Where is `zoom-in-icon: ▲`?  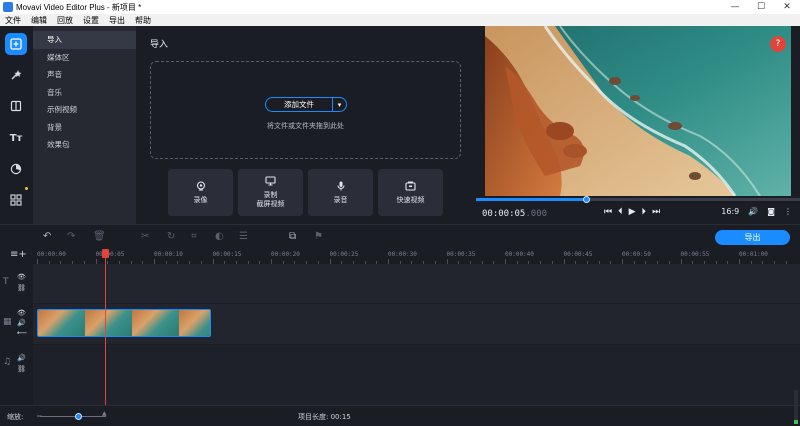 zoom-in-icon: ▲ is located at coordinates (104, 413).